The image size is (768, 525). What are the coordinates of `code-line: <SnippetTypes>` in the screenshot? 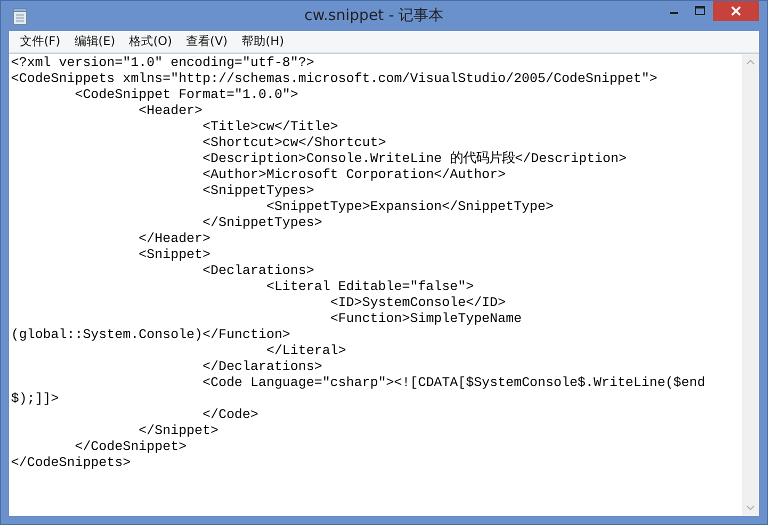 It's located at (259, 191).